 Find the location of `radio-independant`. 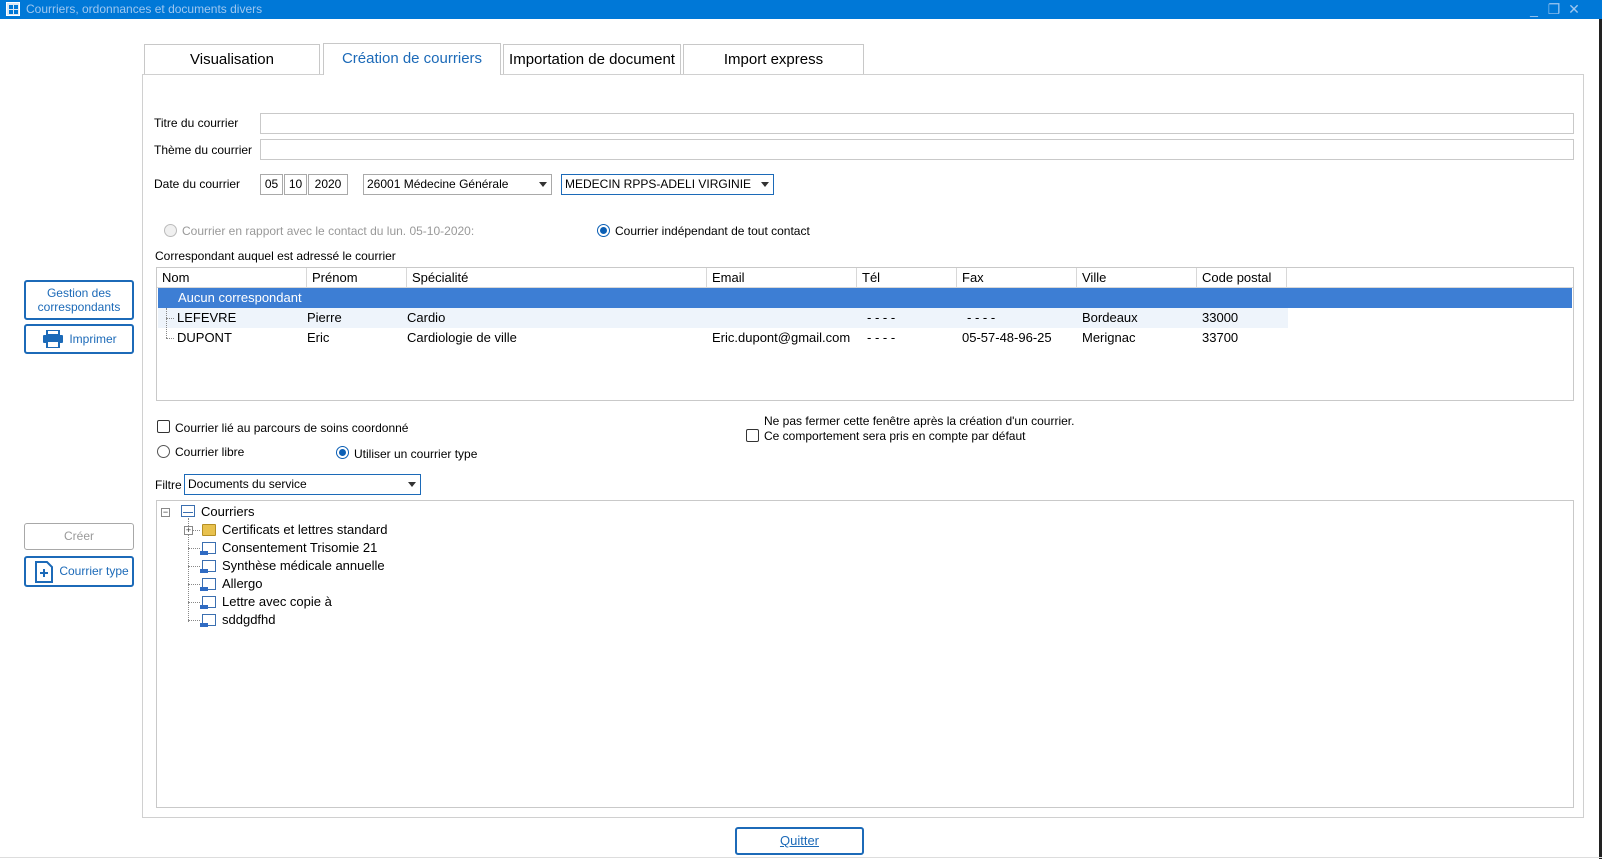

radio-independant is located at coordinates (603, 230).